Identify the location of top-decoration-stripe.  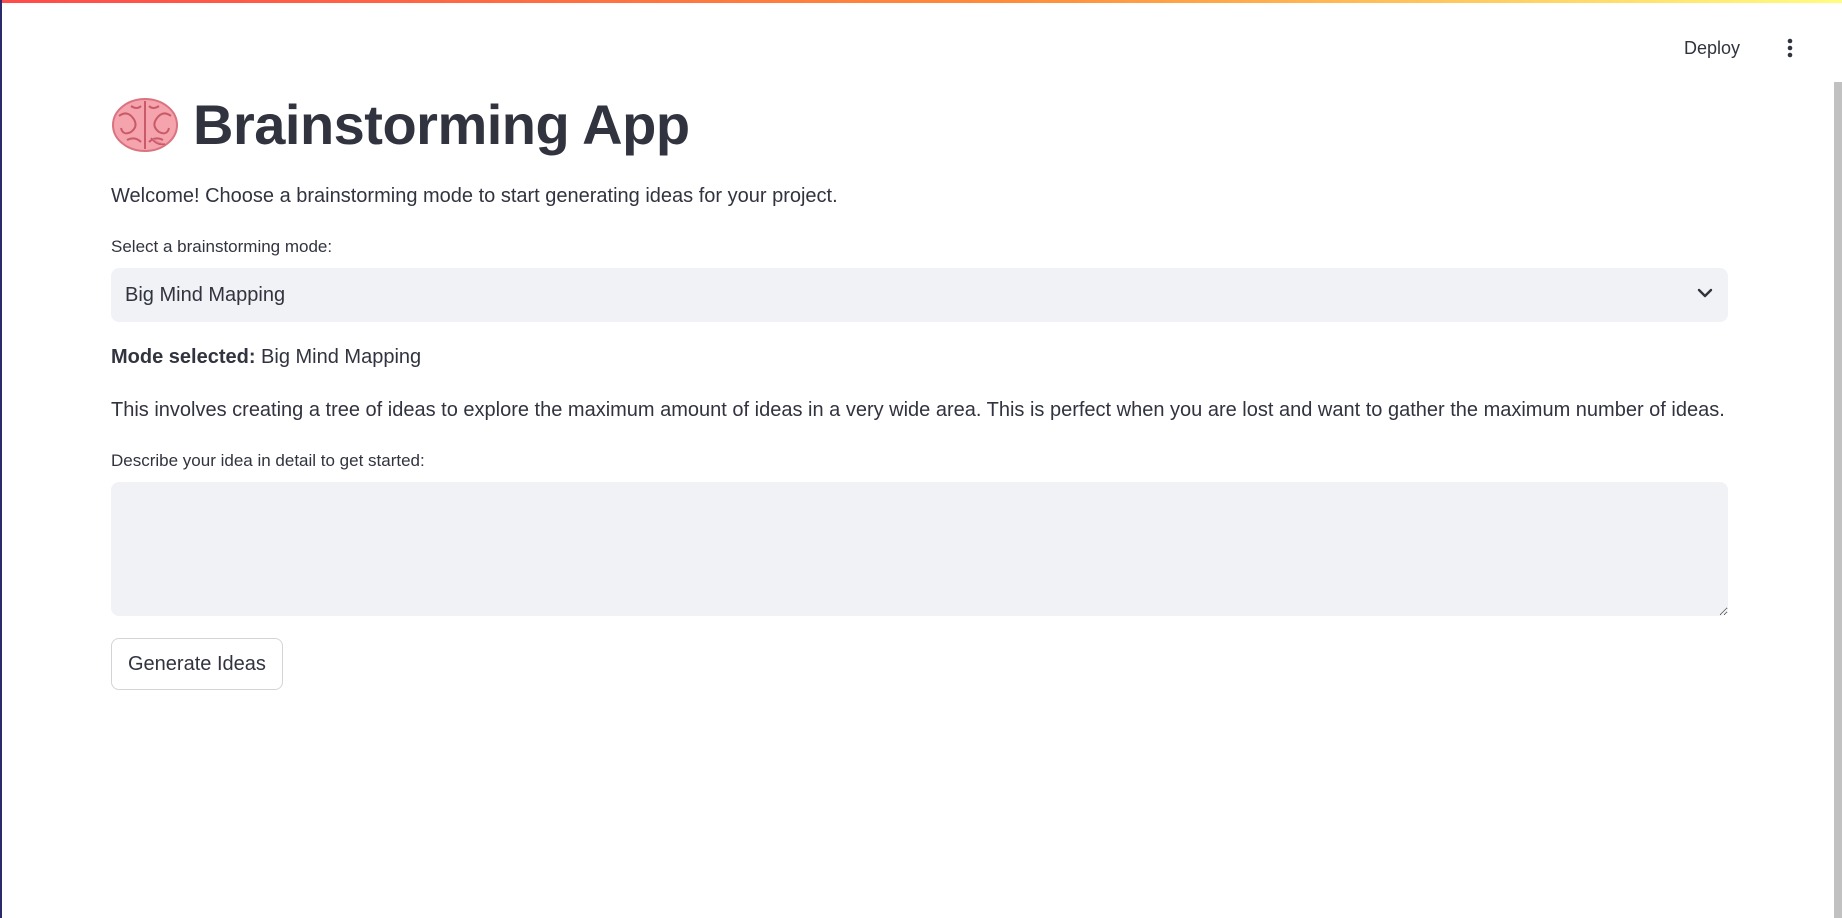
(921, 1).